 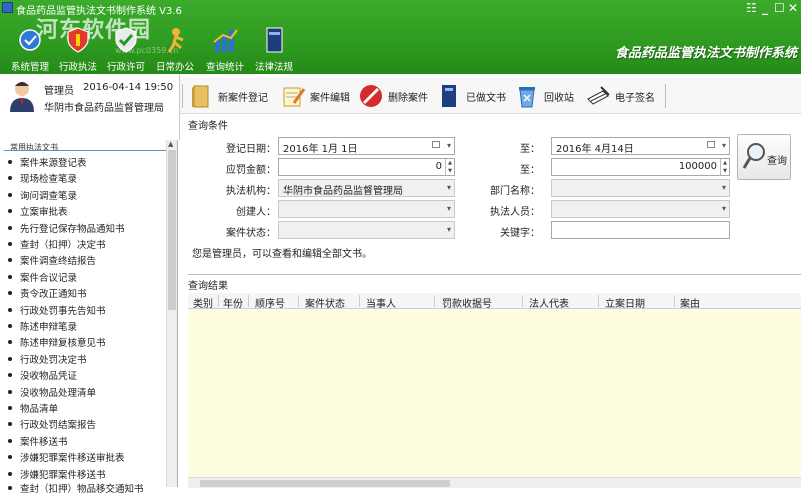 I want to click on creator-select: ▾, so click(x=366, y=209).